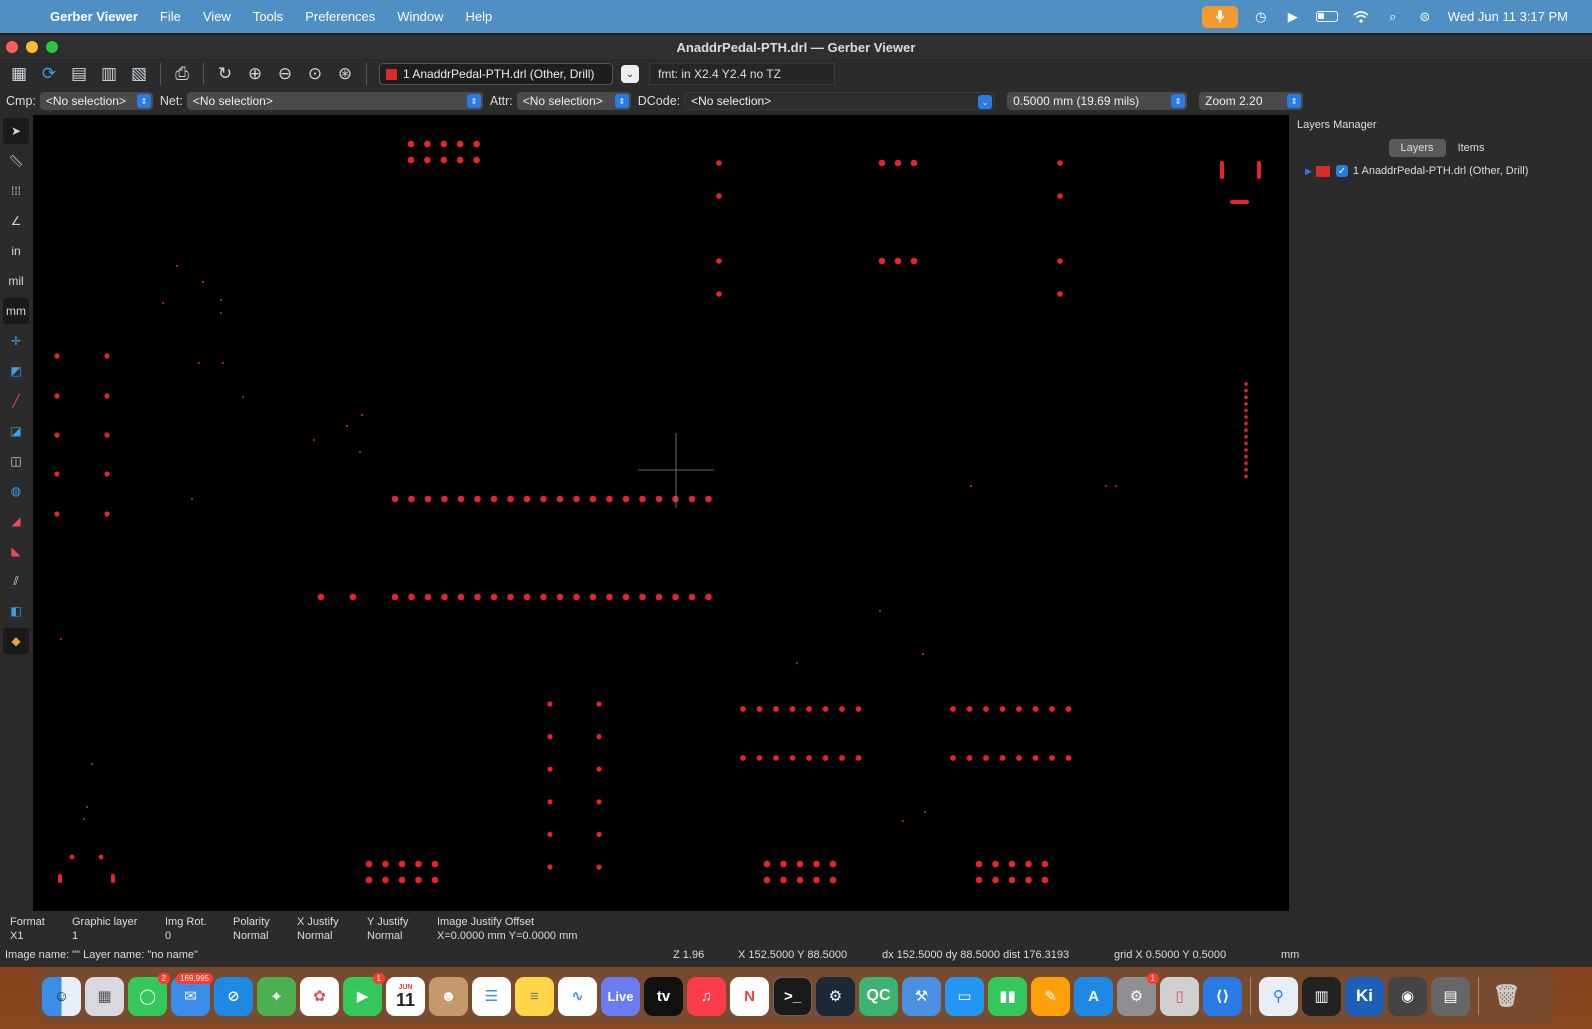 This screenshot has width=1592, height=1029. Describe the element at coordinates (620, 996) in the screenshot. I see `ableton-live-icon: Live` at that location.